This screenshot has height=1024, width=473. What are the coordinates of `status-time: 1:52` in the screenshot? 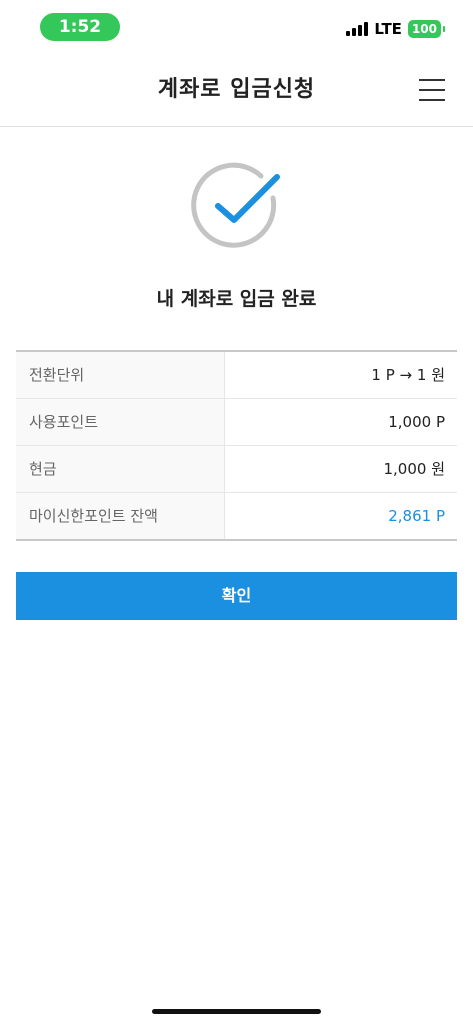 It's located at (80, 27).